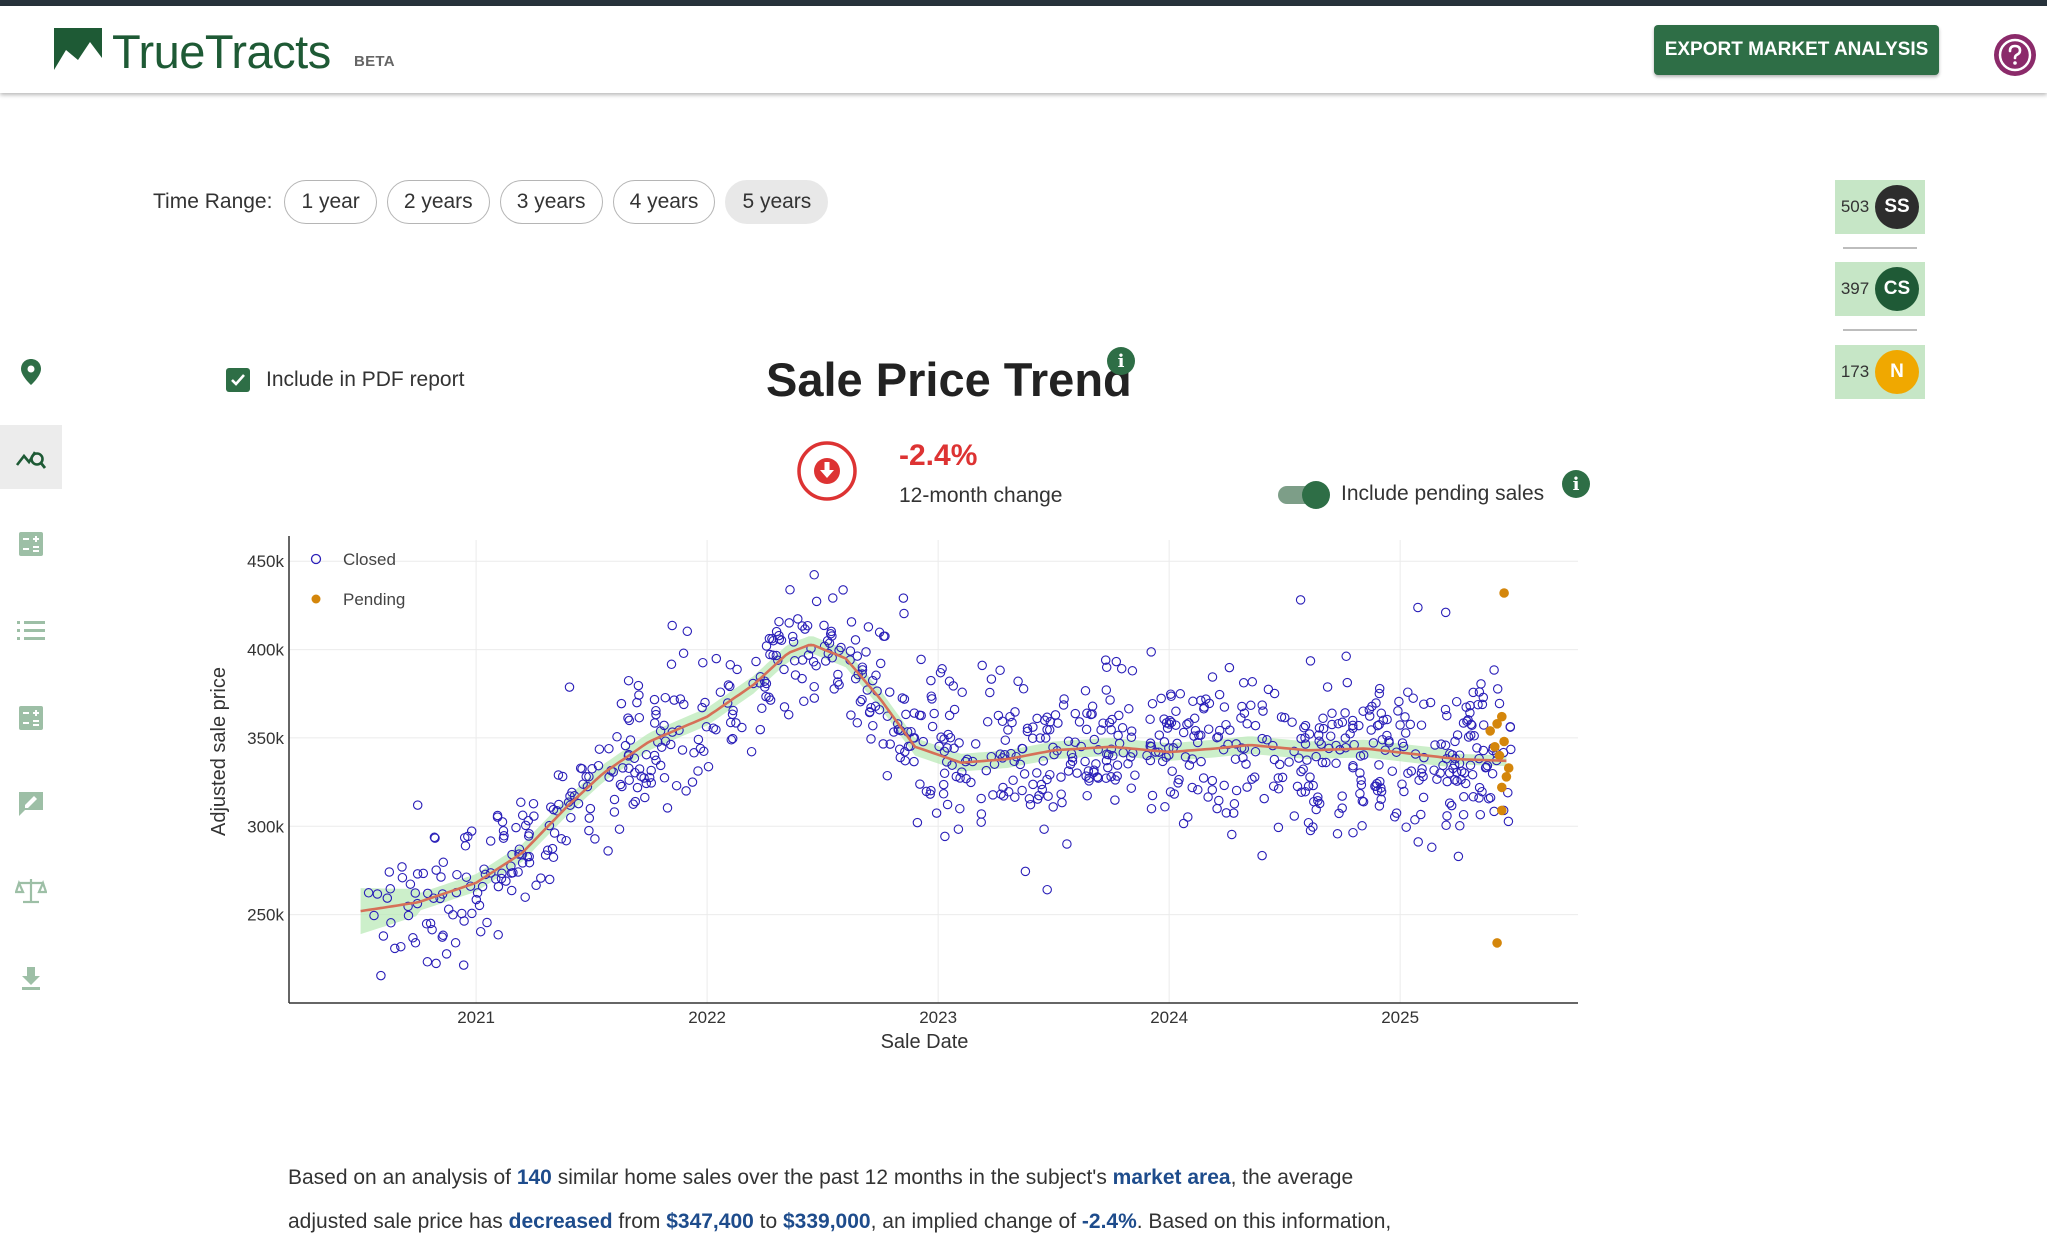  What do you see at coordinates (330, 202) in the screenshot?
I see `time-range-option-1-year: 1 year` at bounding box center [330, 202].